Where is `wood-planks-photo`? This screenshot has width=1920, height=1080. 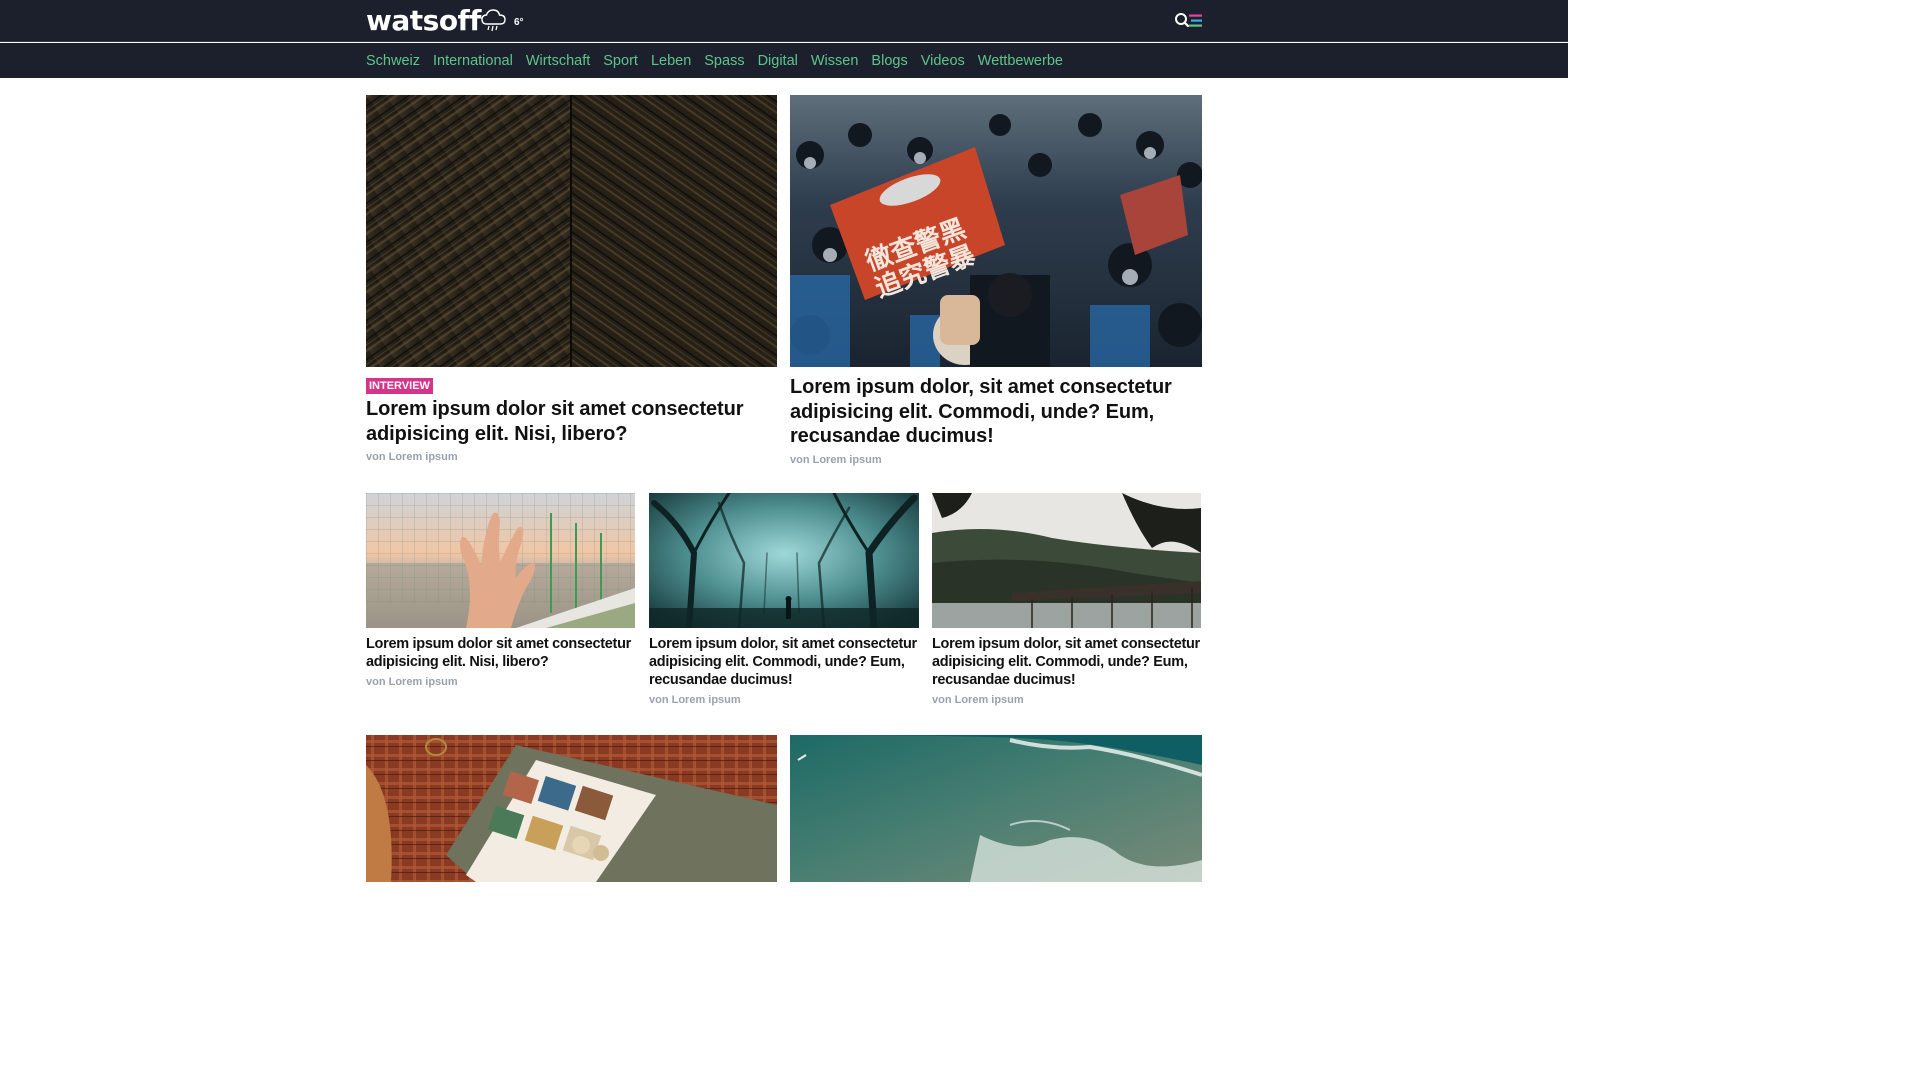
wood-planks-photo is located at coordinates (571, 231).